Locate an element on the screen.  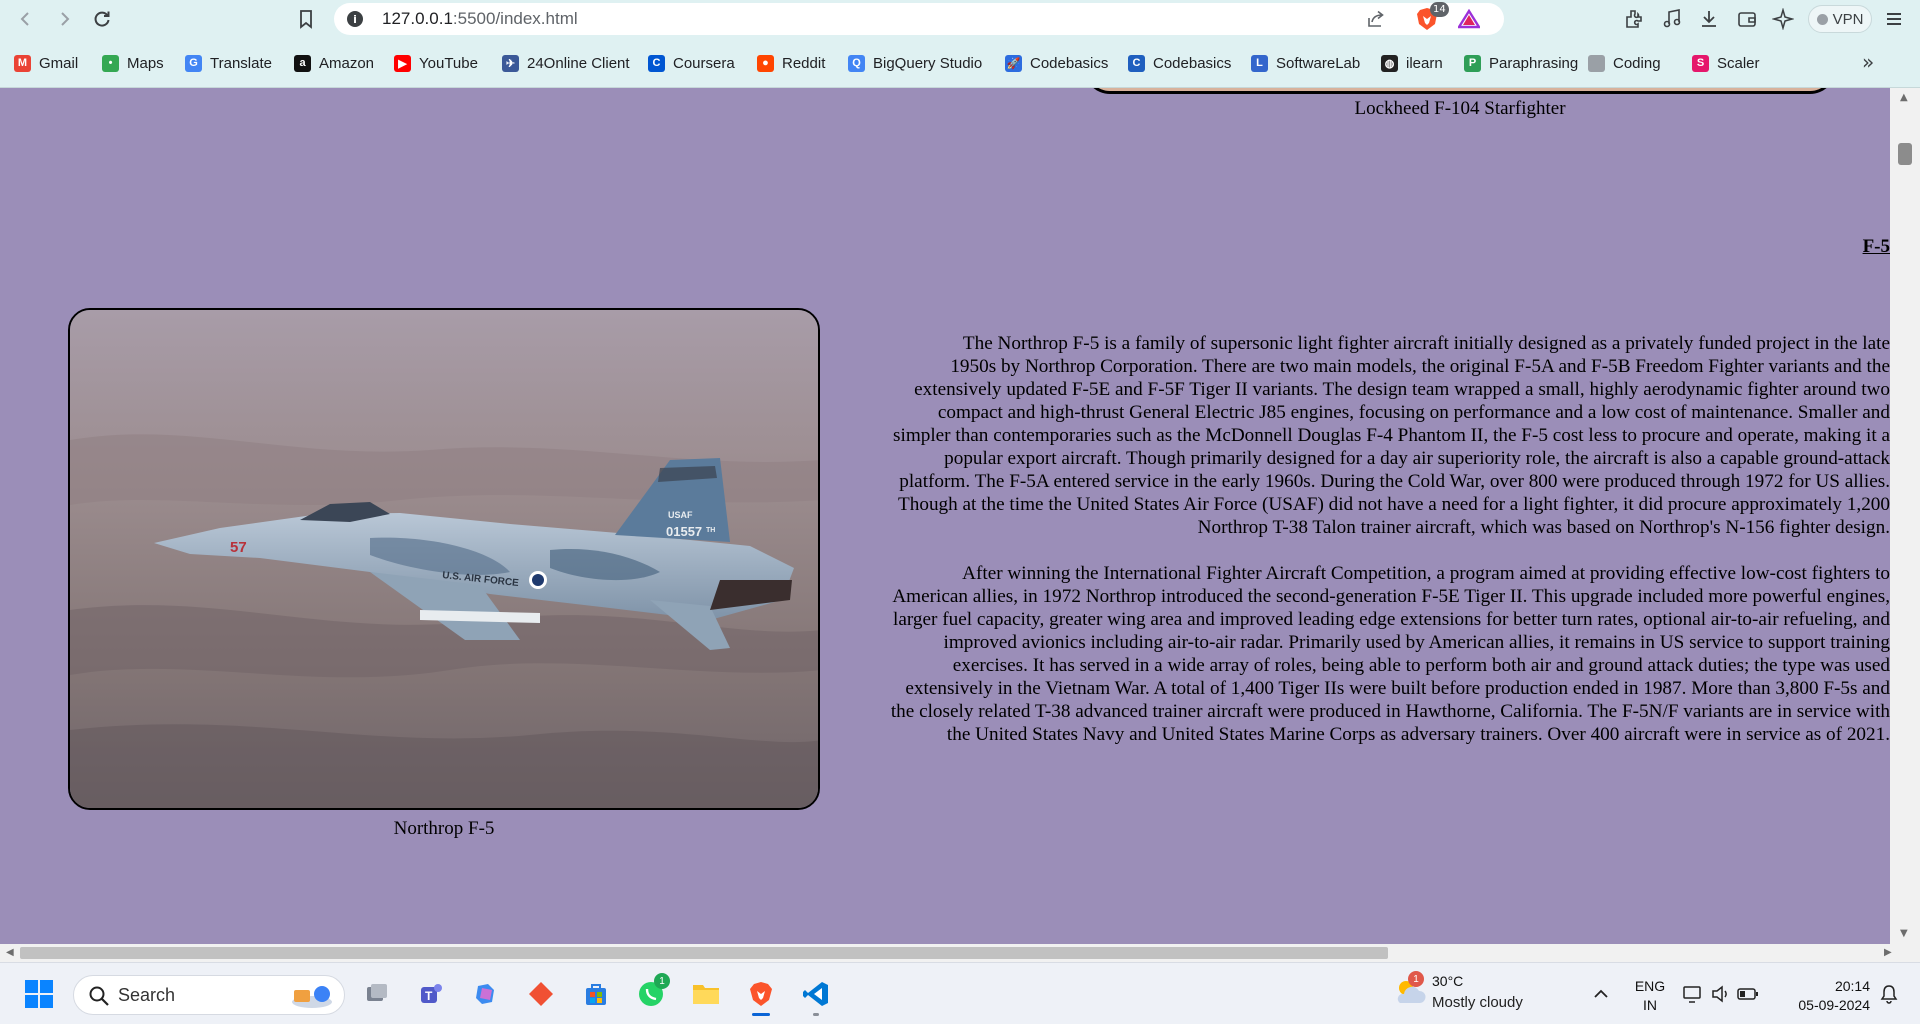
leo-ai-icon is located at coordinates (1783, 19).